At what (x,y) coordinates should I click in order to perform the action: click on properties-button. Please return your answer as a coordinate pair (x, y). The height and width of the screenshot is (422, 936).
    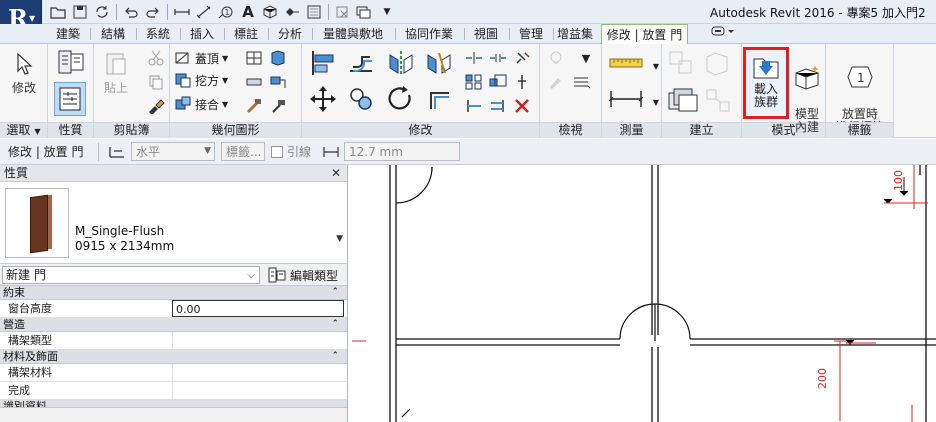
    Looking at the image, I should click on (70, 99).